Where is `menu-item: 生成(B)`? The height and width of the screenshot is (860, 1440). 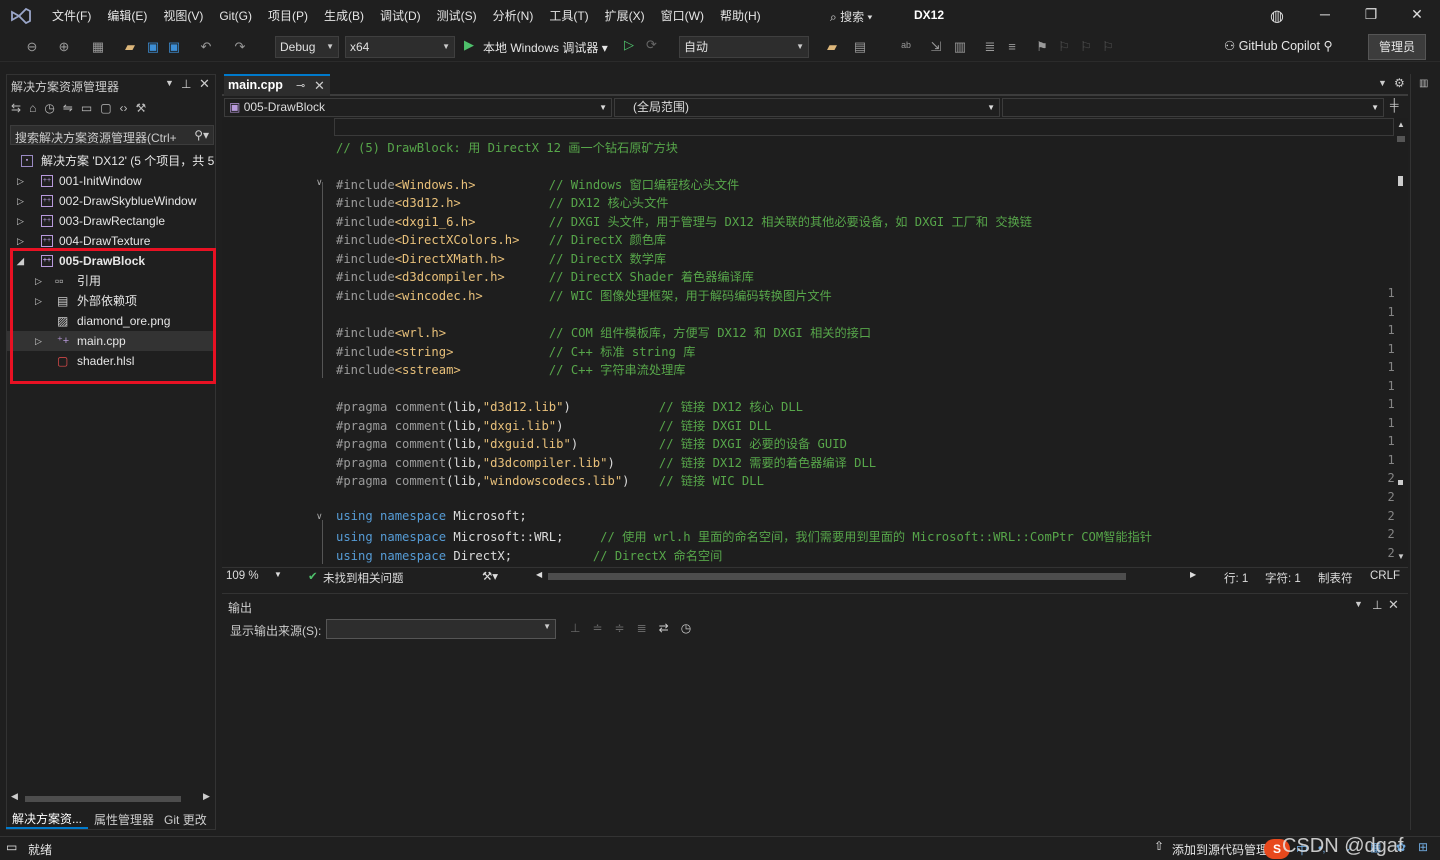 menu-item: 生成(B) is located at coordinates (344, 16).